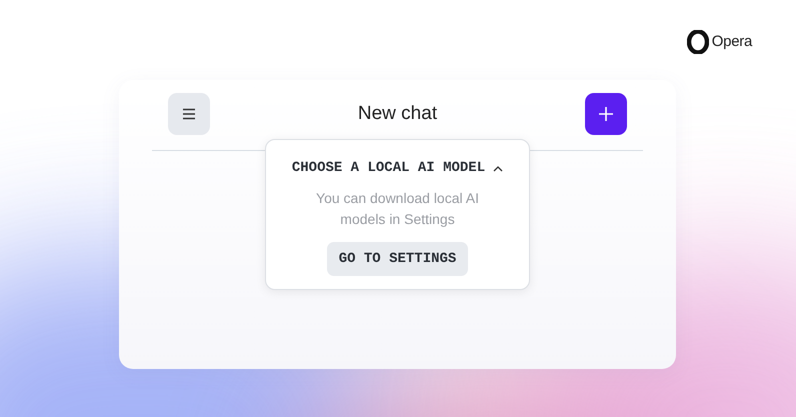 Image resolution: width=796 pixels, height=417 pixels. I want to click on plus-icon, so click(606, 114).